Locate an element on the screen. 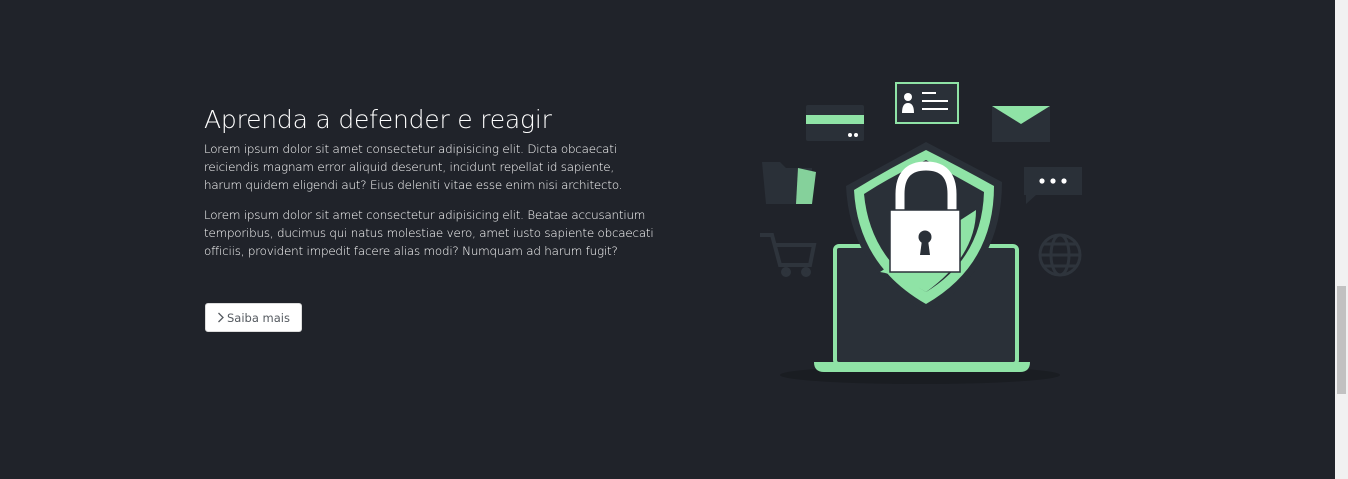 The width and height of the screenshot is (1348, 479). envelope-icon is located at coordinates (1021, 124).